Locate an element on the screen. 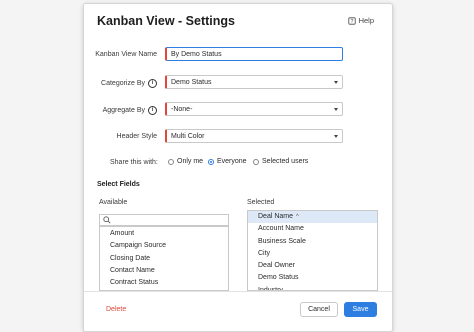 This screenshot has width=474, height=332. help-book-icon: ? is located at coordinates (351, 20).